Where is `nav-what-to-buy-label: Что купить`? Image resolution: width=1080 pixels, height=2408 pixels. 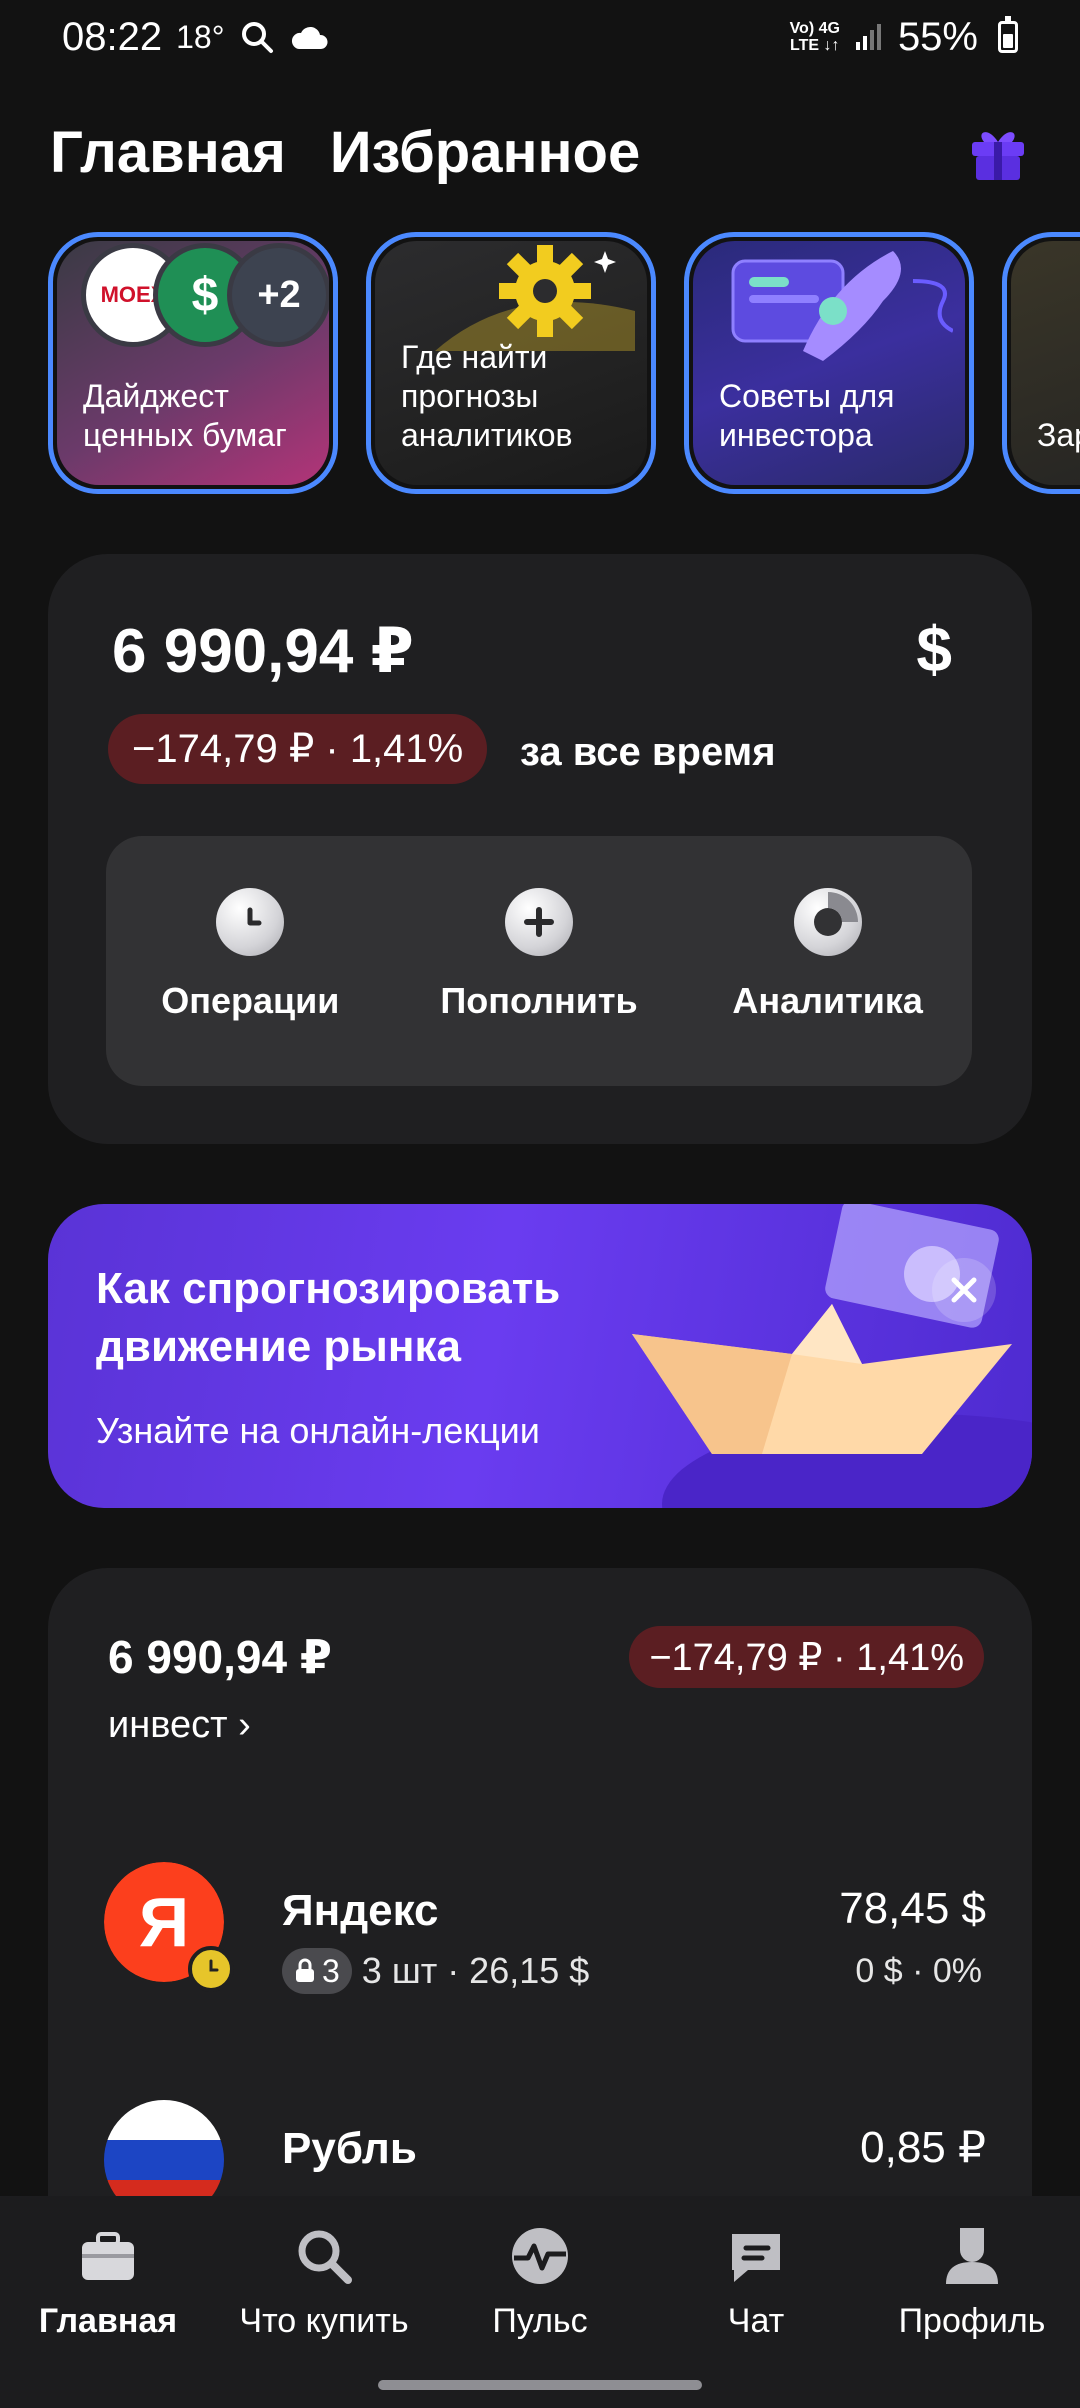 nav-what-to-buy-label: Что купить is located at coordinates (324, 2321).